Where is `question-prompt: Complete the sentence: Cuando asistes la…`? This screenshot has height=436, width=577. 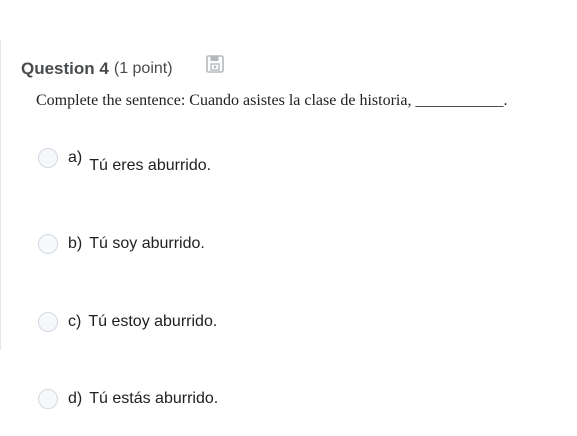
question-prompt: Complete the sentence: Cuando asistes la… is located at coordinates (272, 100).